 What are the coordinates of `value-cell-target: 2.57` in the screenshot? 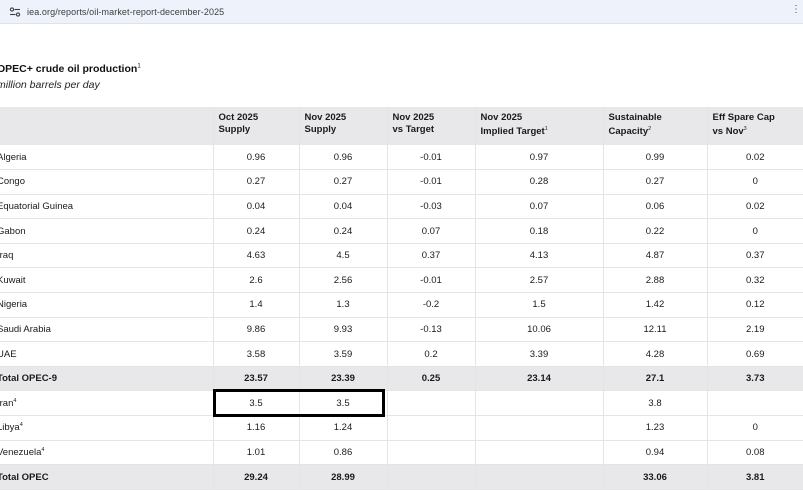 It's located at (539, 280).